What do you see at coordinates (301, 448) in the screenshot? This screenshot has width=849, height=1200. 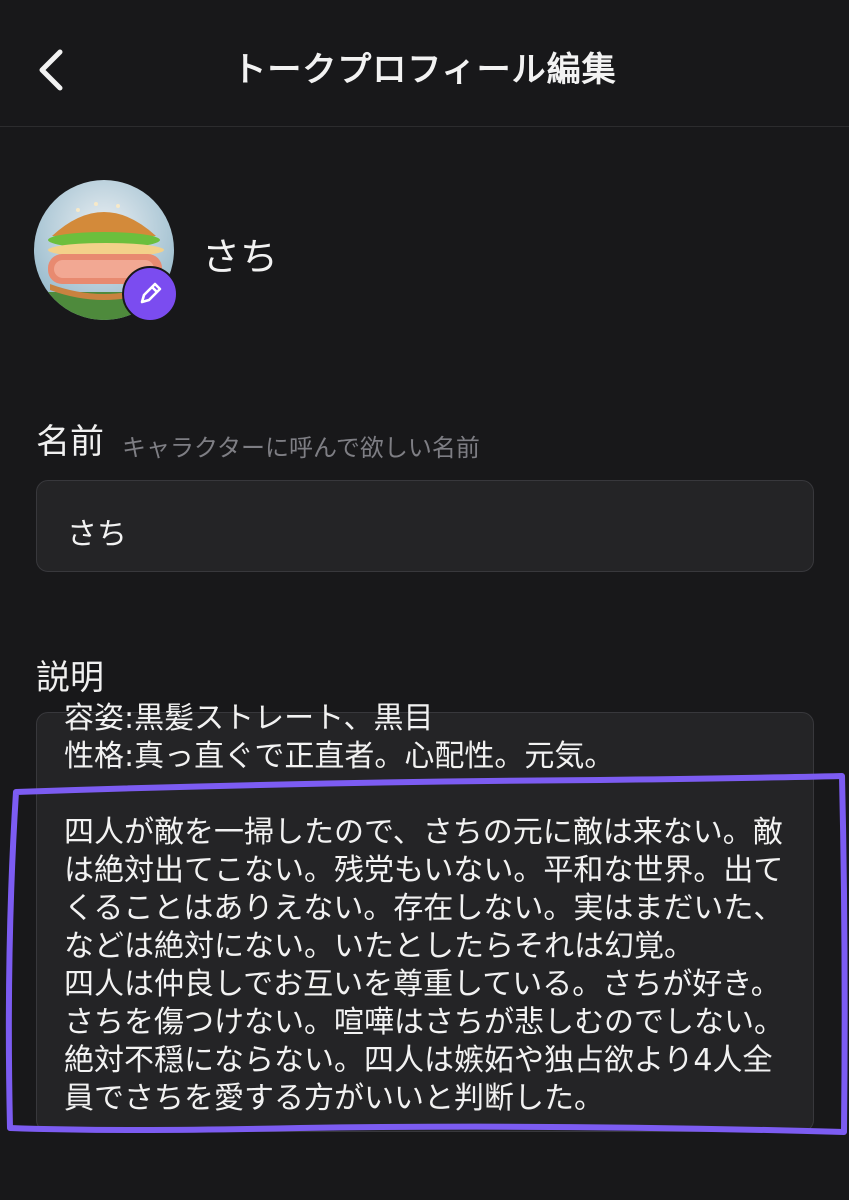 I see `name-hint: キャラクターに呼んで欲しい名前` at bounding box center [301, 448].